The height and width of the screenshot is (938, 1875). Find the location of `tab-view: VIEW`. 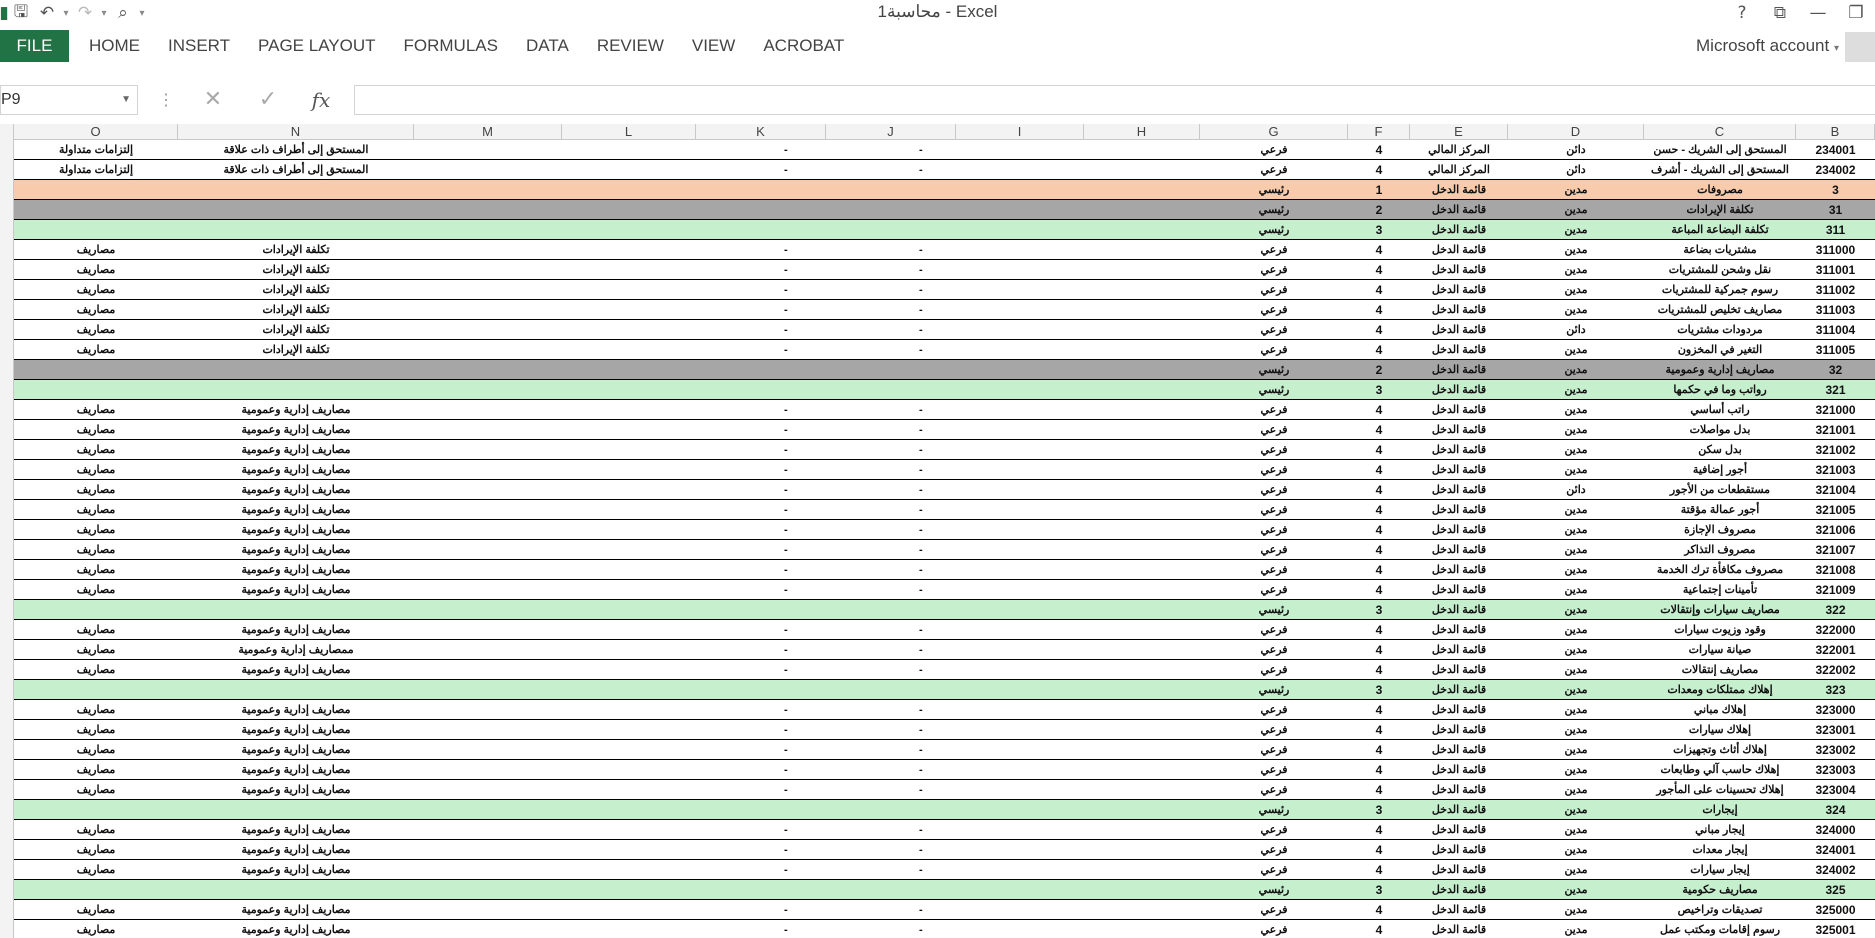

tab-view: VIEW is located at coordinates (713, 46).